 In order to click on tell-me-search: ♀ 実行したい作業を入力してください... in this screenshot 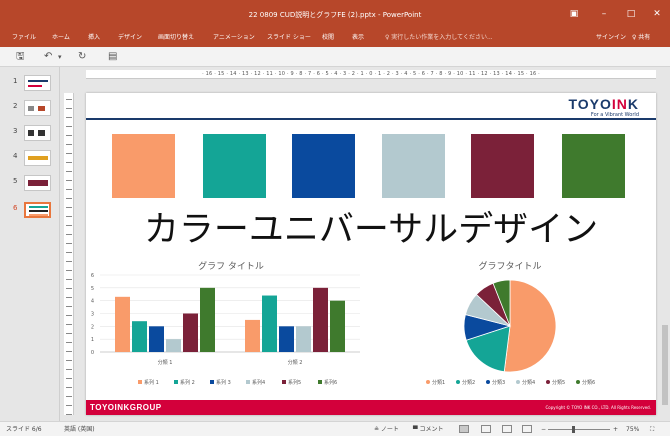, I will do `click(439, 38)`.